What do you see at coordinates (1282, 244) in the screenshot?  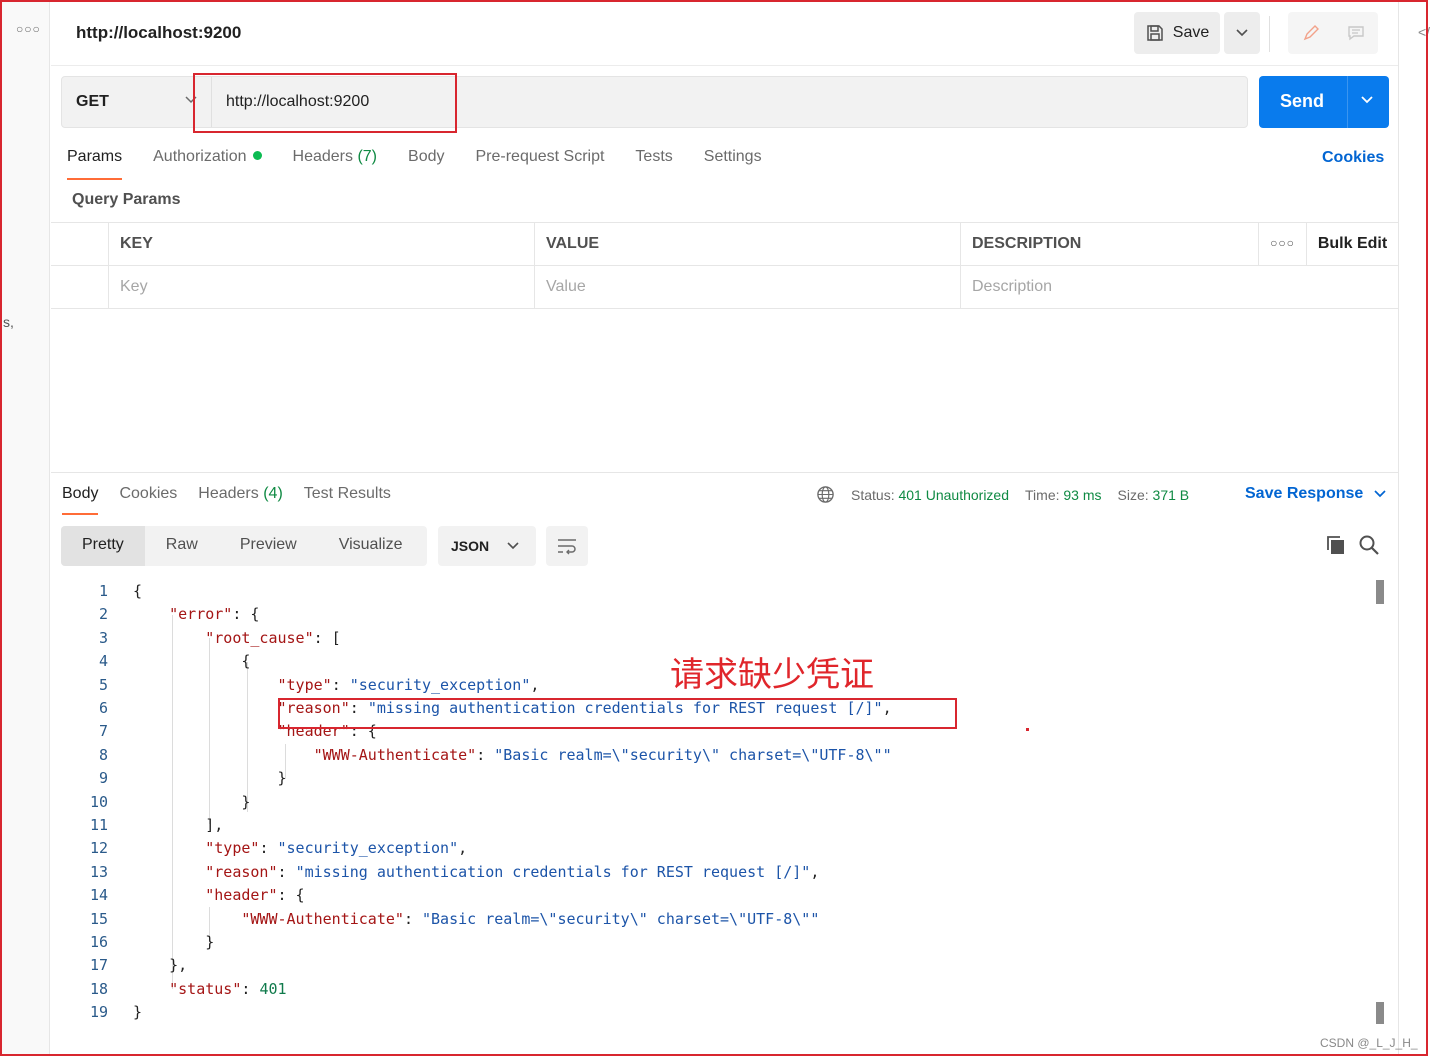 I see `more-options-icon: ○○○` at bounding box center [1282, 244].